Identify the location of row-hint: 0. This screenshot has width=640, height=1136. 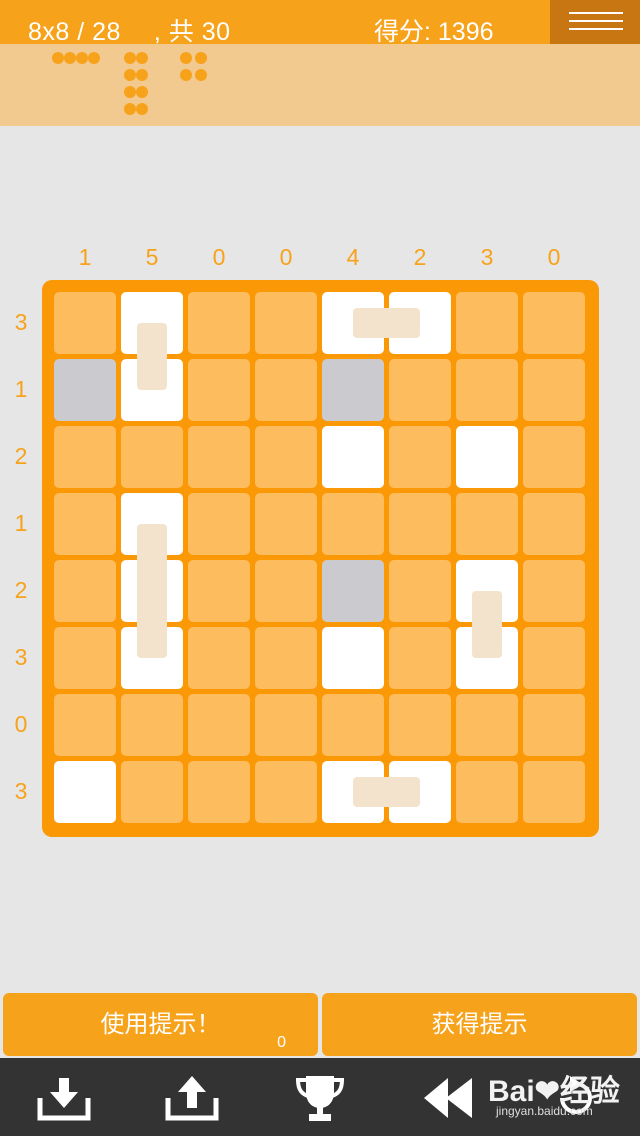
(21, 724).